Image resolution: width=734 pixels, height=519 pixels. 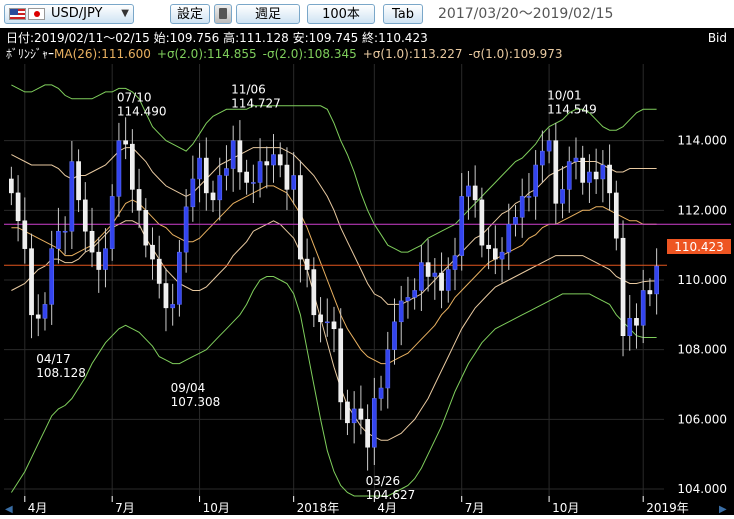 I want to click on minus1-legend: -σ(1.0):109.973, so click(x=516, y=54).